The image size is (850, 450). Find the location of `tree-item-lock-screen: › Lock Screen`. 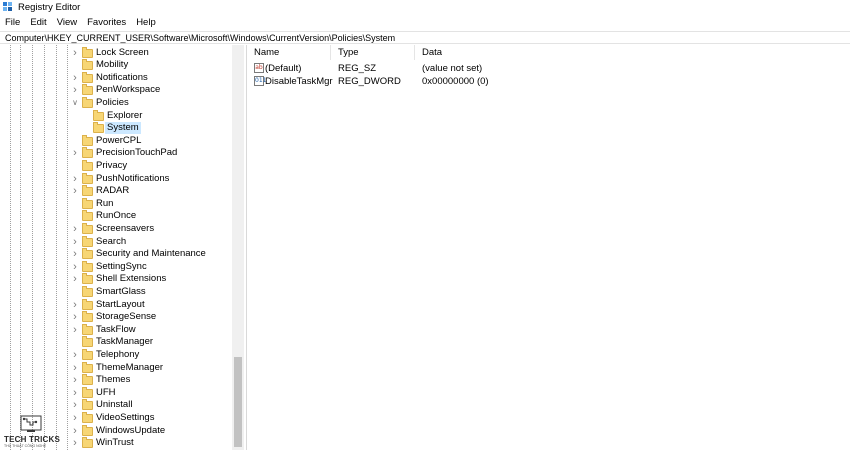

tree-item-lock-screen: › Lock Screen is located at coordinates (116, 52).